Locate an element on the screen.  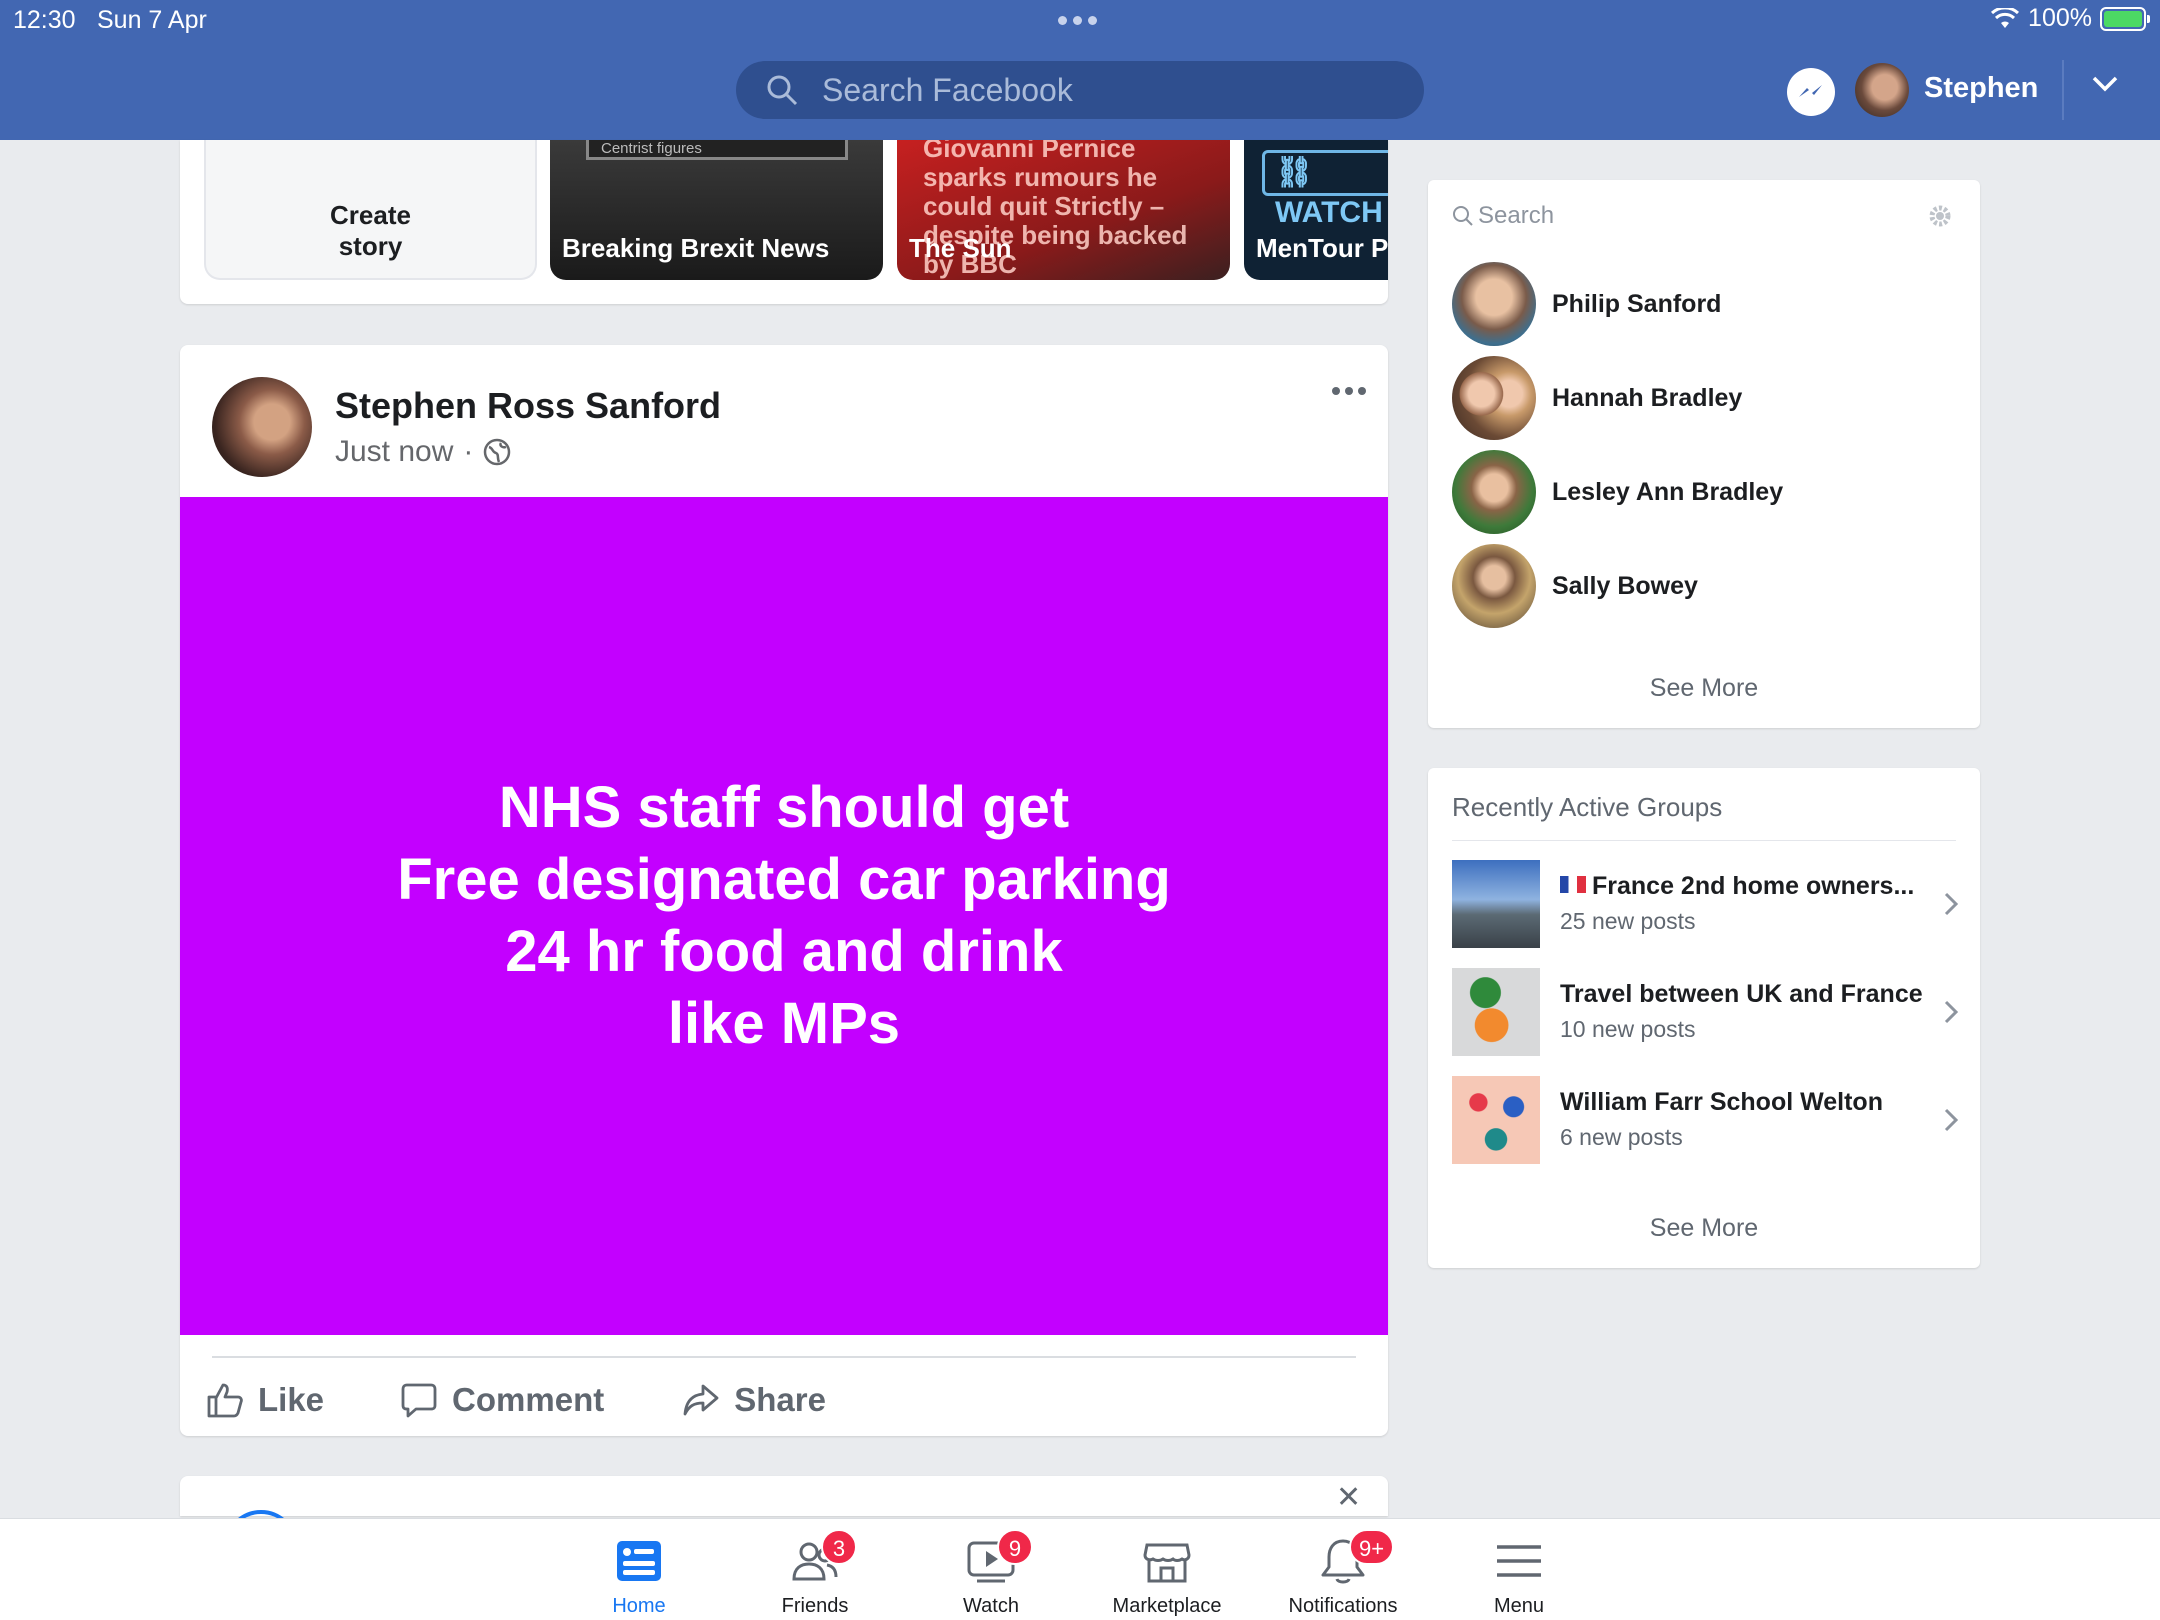
post-author: Stephen Ross Sanford is located at coordinates (528, 406).